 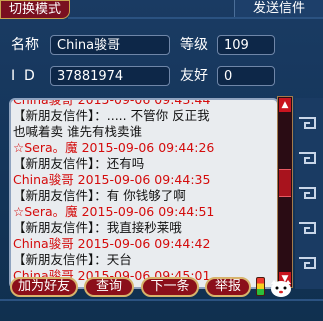 I want to click on friendliness-label: 友好, so click(x=194, y=76).